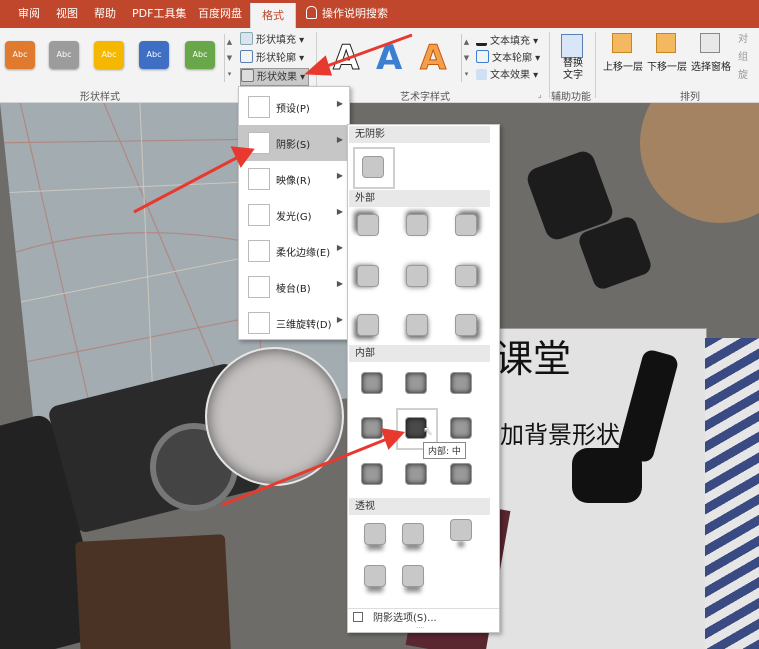 Image resolution: width=759 pixels, height=649 pixels. I want to click on annotation-arrow-effects, so click(364, 52).